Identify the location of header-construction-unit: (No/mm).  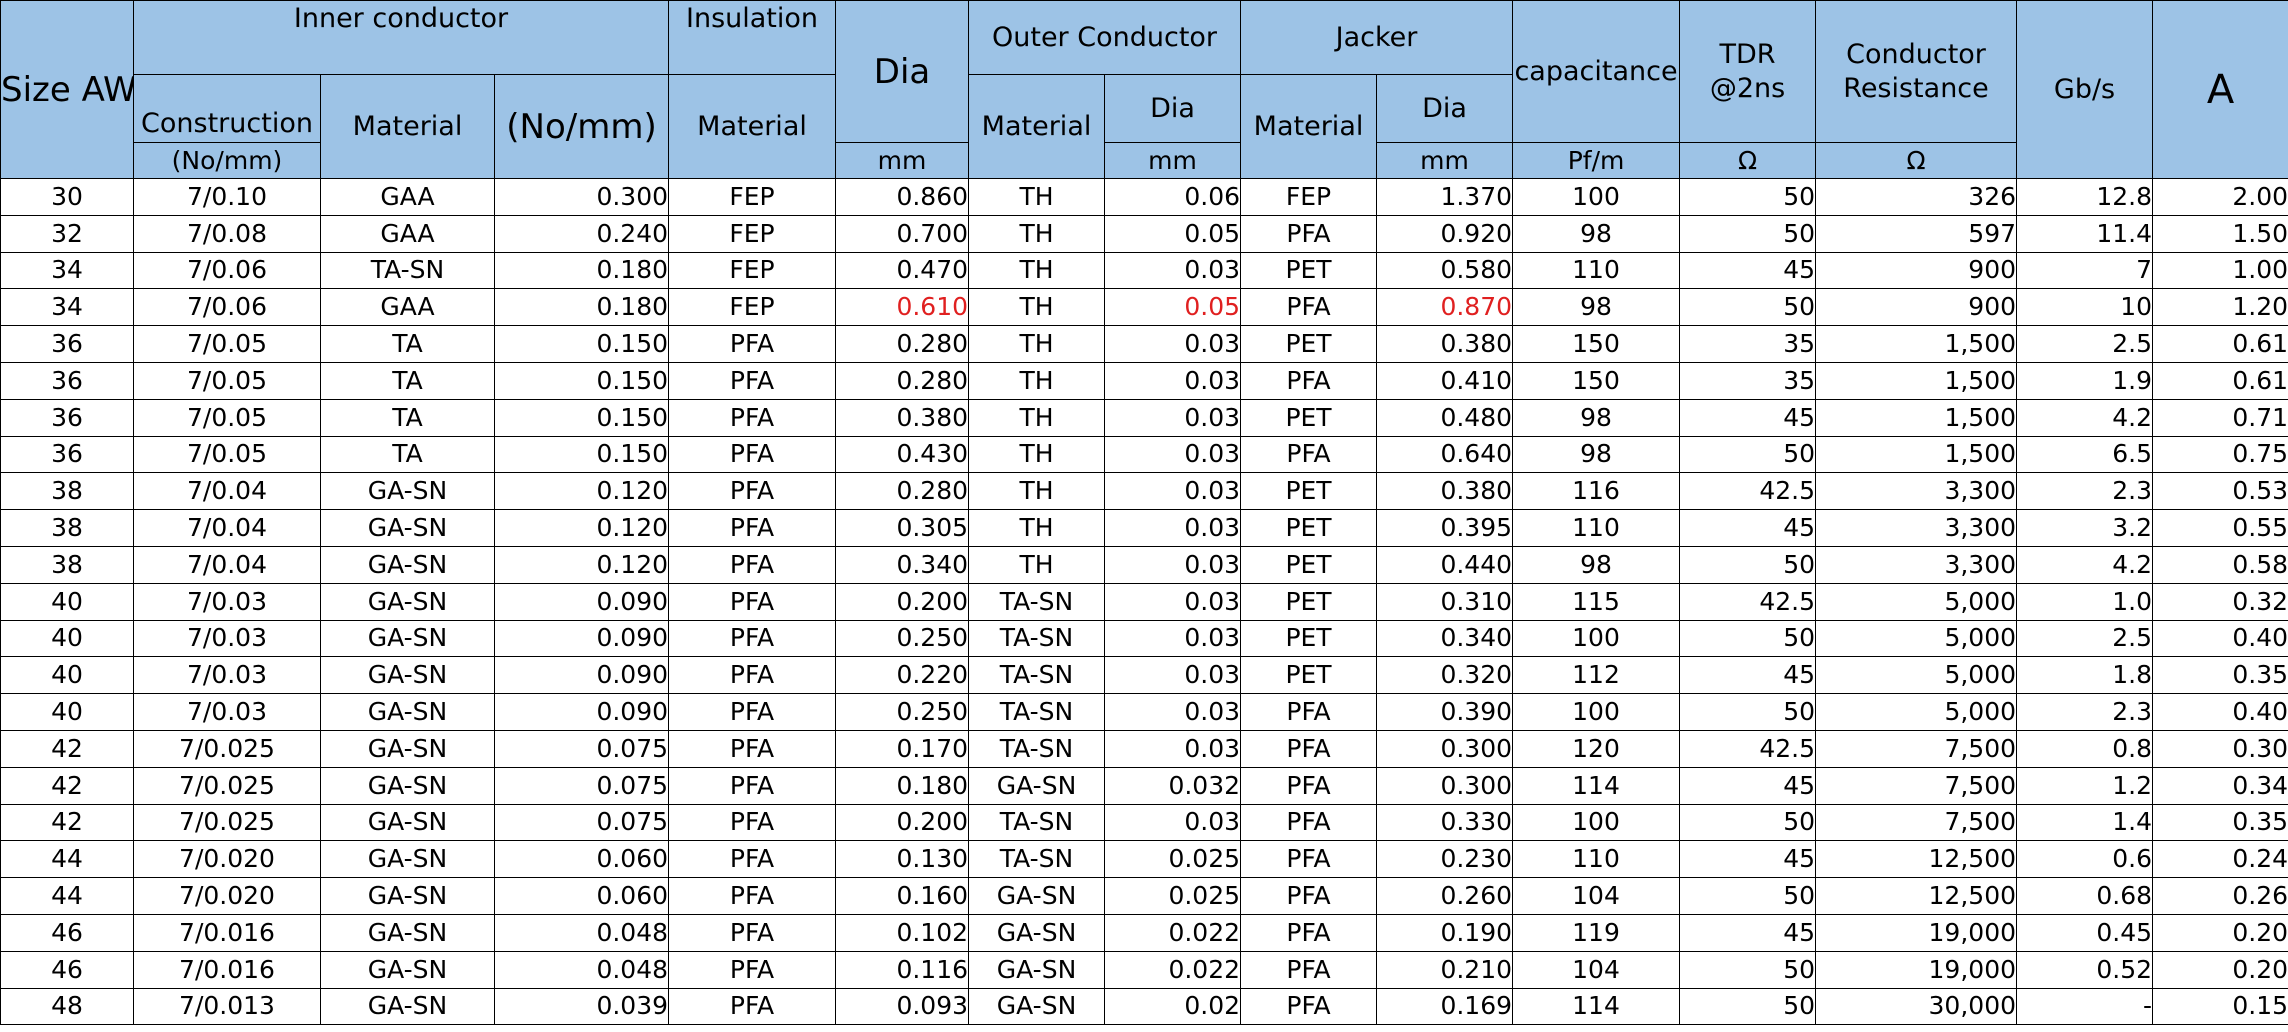
(227, 160).